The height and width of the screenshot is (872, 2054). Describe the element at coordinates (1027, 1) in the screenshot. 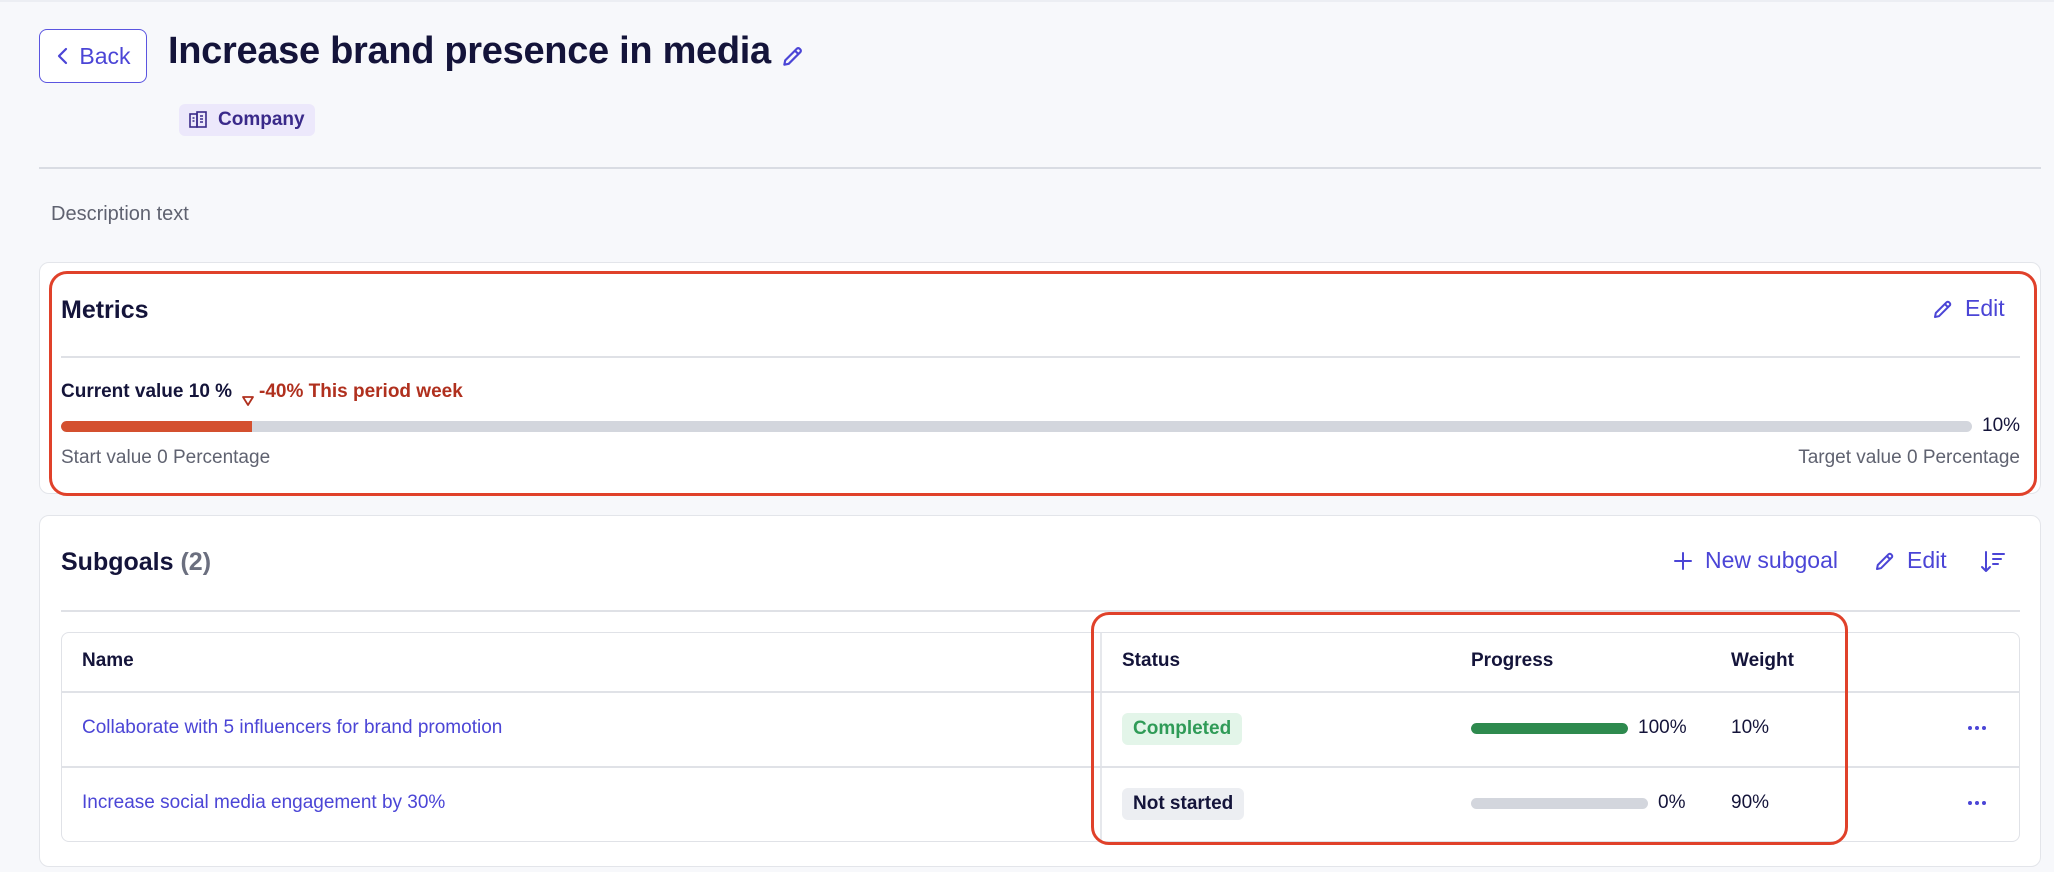

I see `page-top-border` at that location.